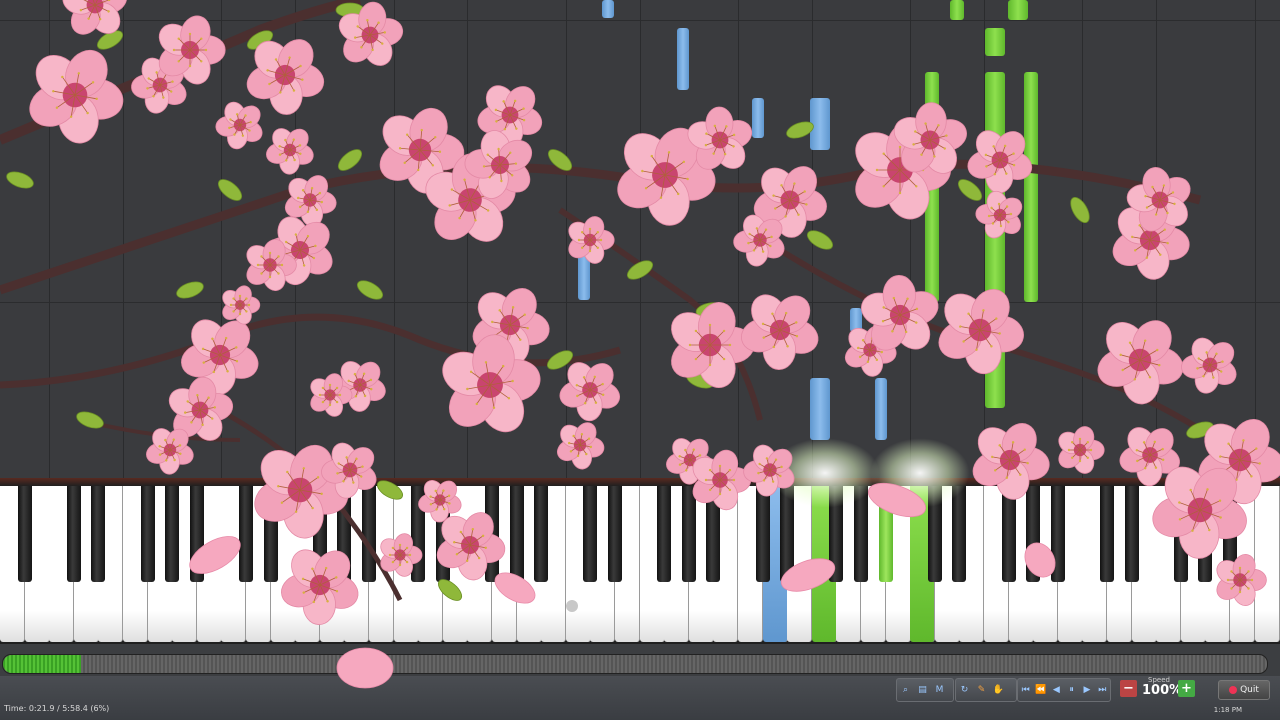  I want to click on skip-end-icon: ⏭, so click(1102, 690).